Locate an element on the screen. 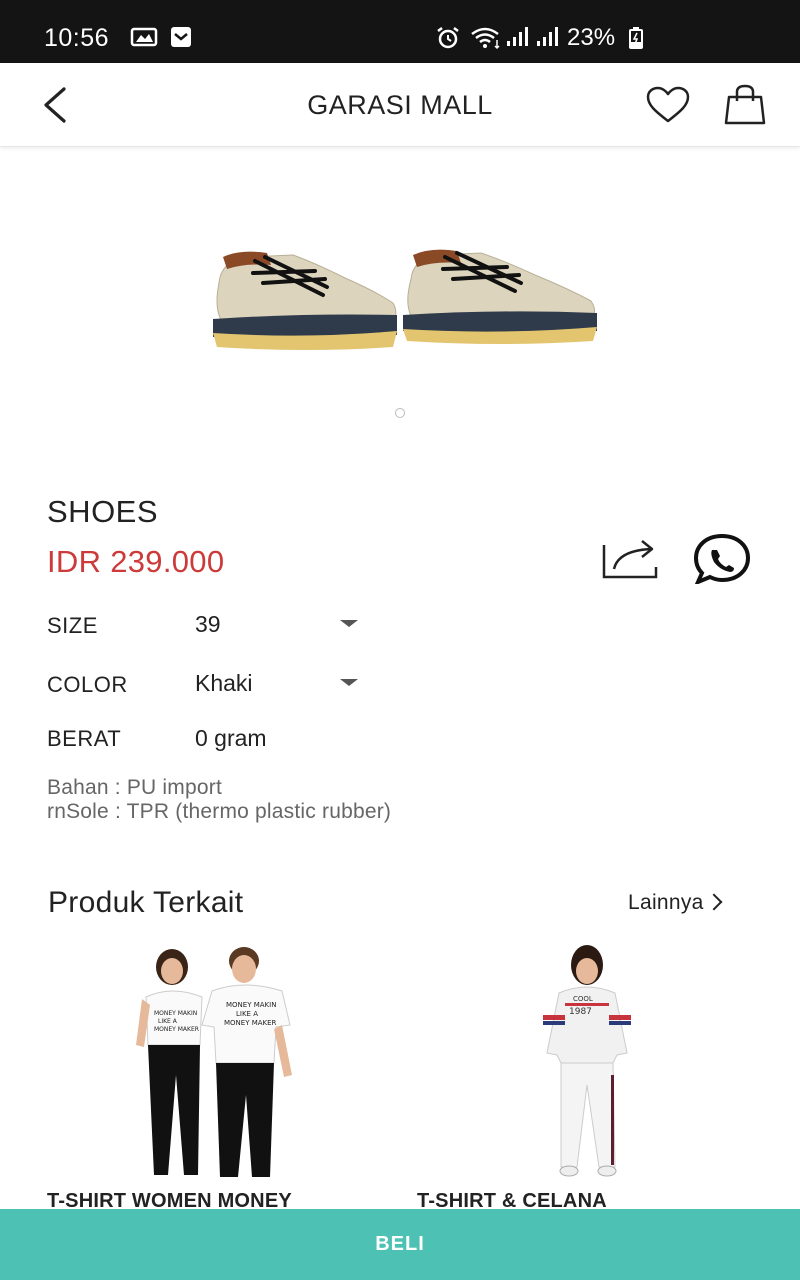  signal-icon is located at coordinates (517, 36).